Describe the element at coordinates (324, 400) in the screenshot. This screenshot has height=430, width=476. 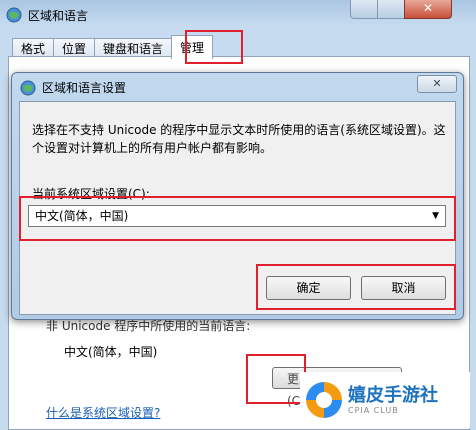
I see `brand-logo-icon` at that location.